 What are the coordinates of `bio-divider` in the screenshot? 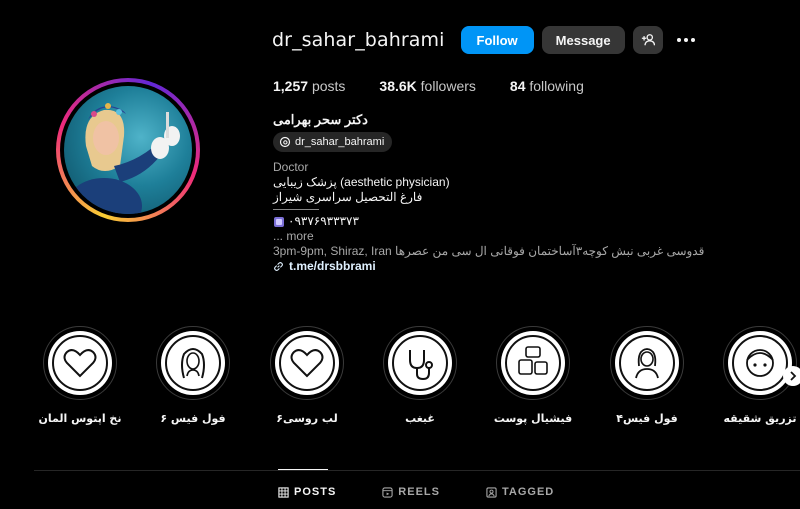 It's located at (296, 210).